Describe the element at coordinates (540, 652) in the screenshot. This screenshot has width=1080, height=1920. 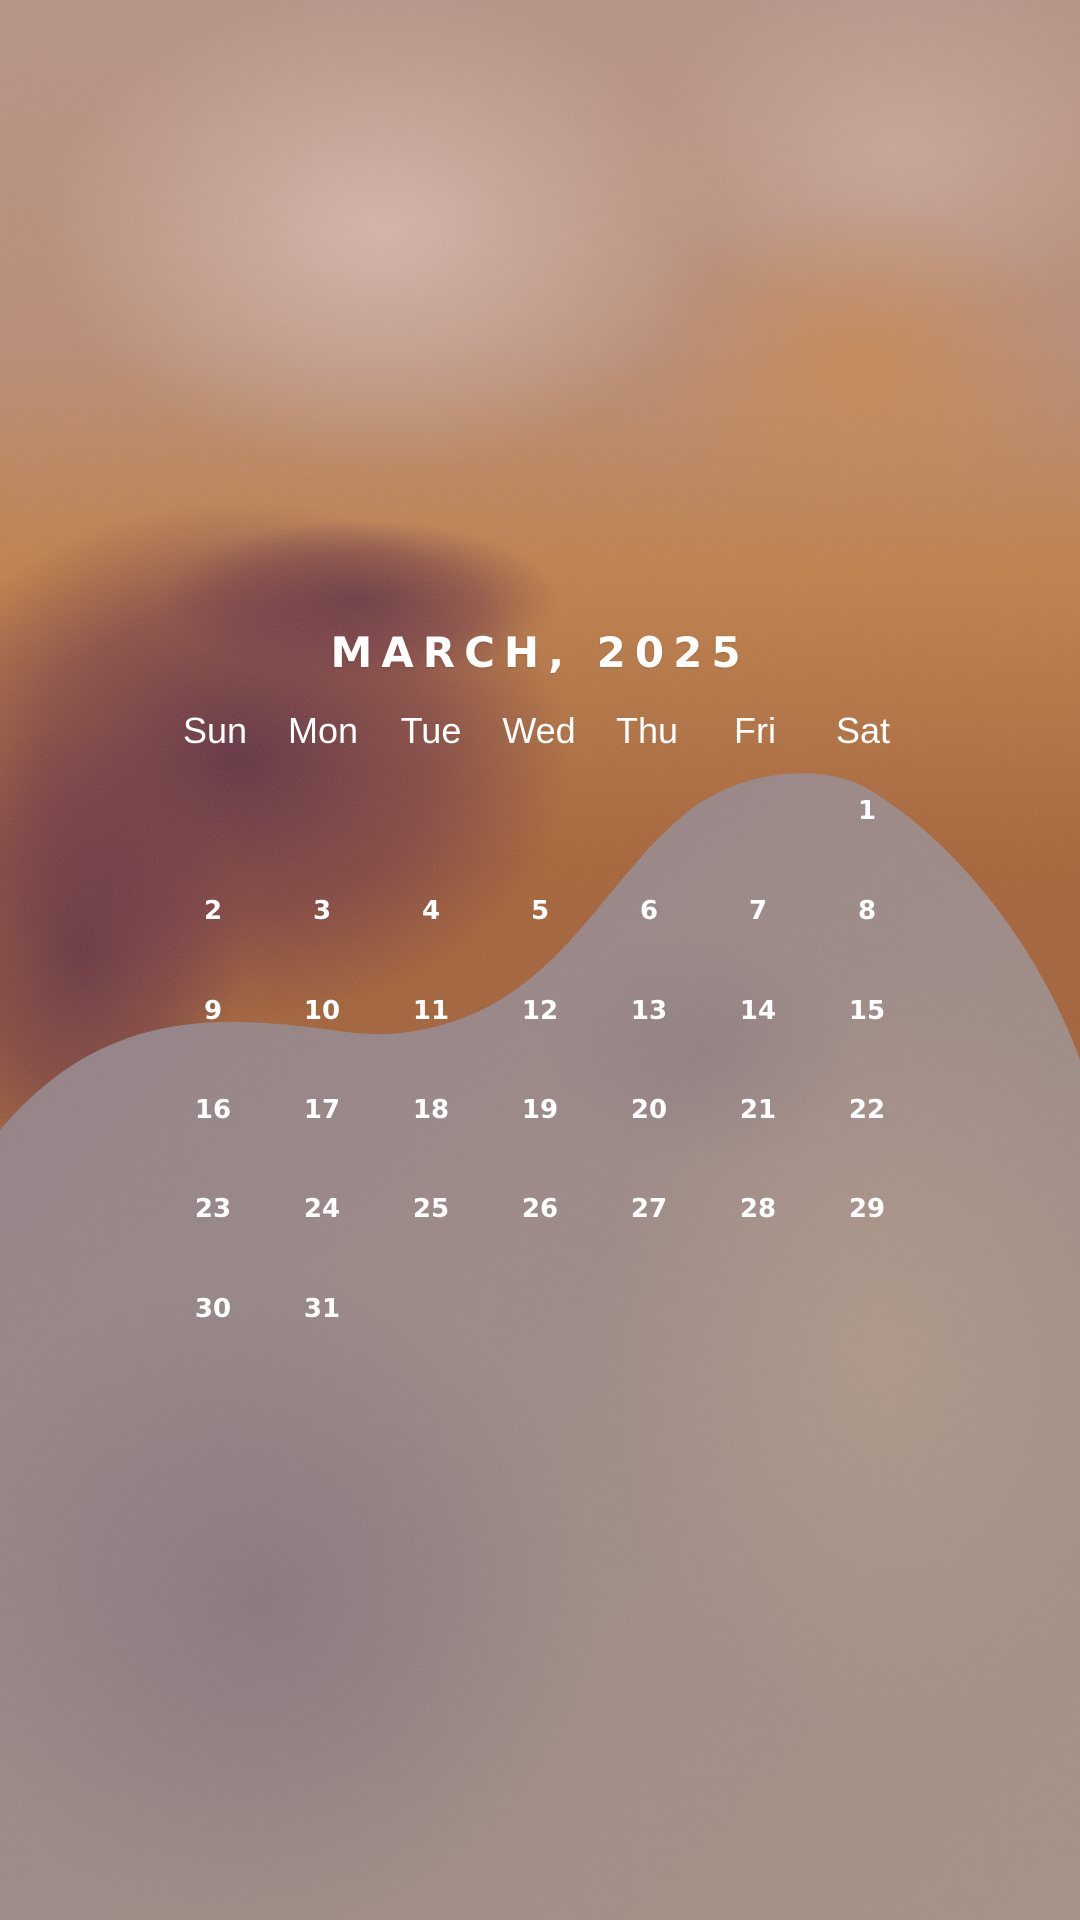
I see `month-year-title: MARCH, 2025` at that location.